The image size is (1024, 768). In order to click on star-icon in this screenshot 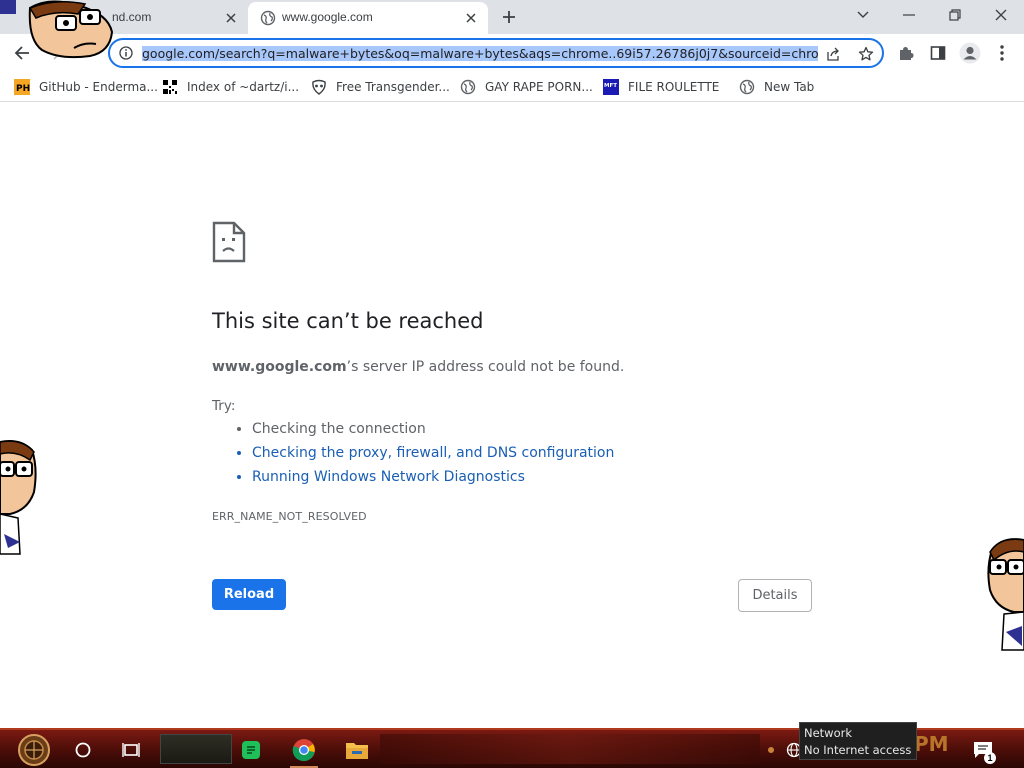, I will do `click(866, 54)`.